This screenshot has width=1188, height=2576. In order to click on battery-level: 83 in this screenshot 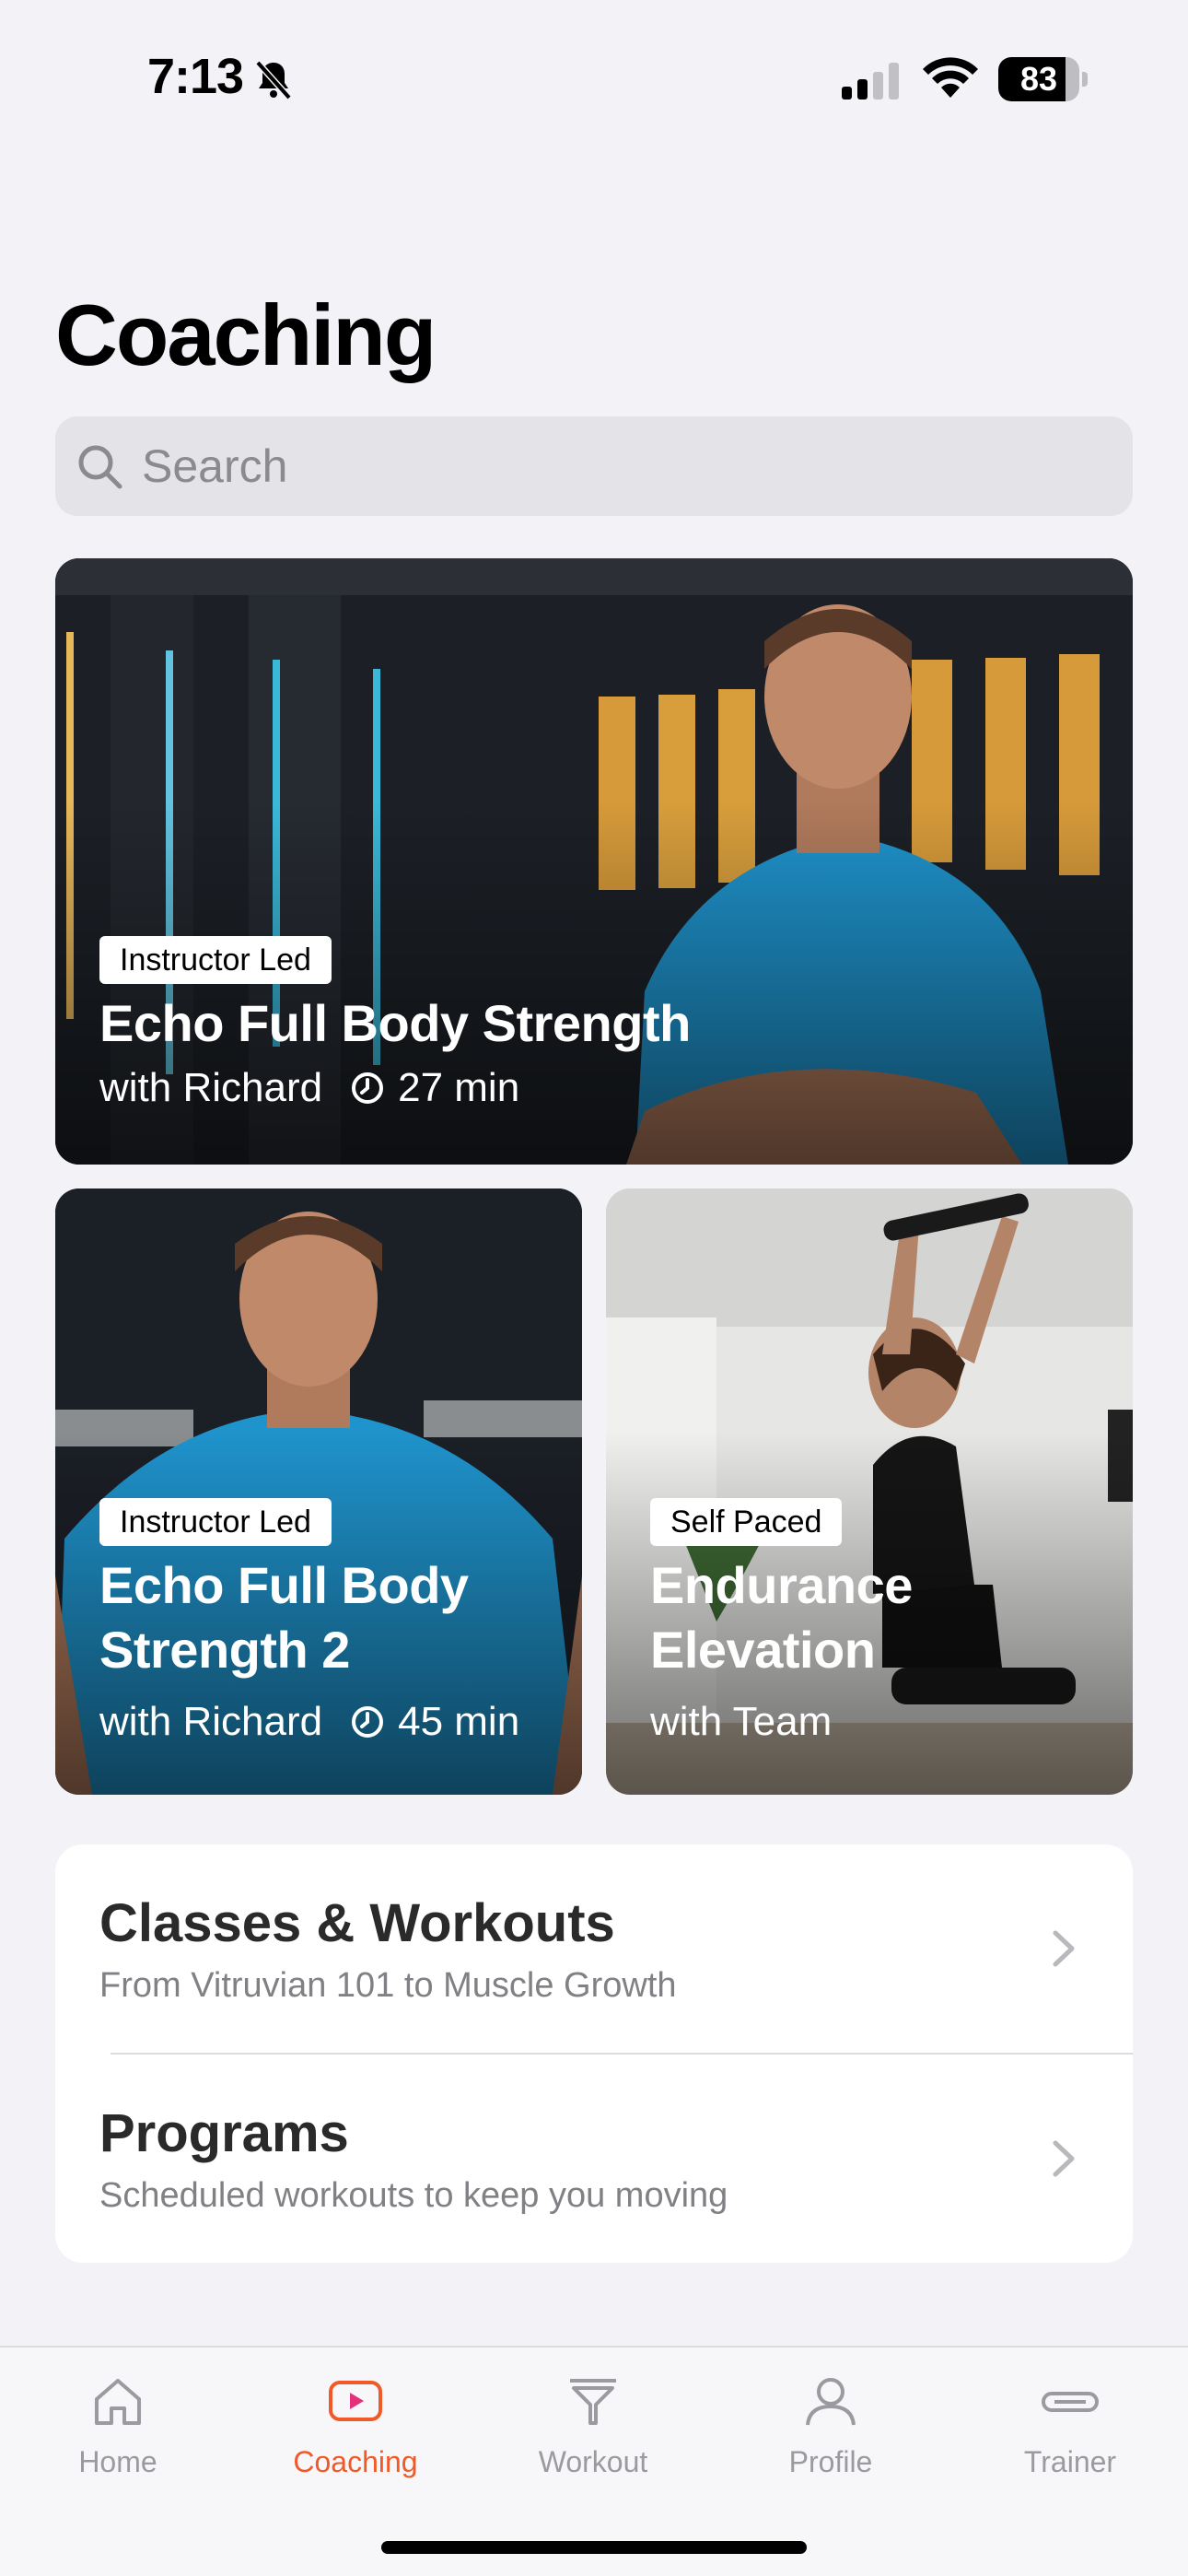, I will do `click(1038, 79)`.